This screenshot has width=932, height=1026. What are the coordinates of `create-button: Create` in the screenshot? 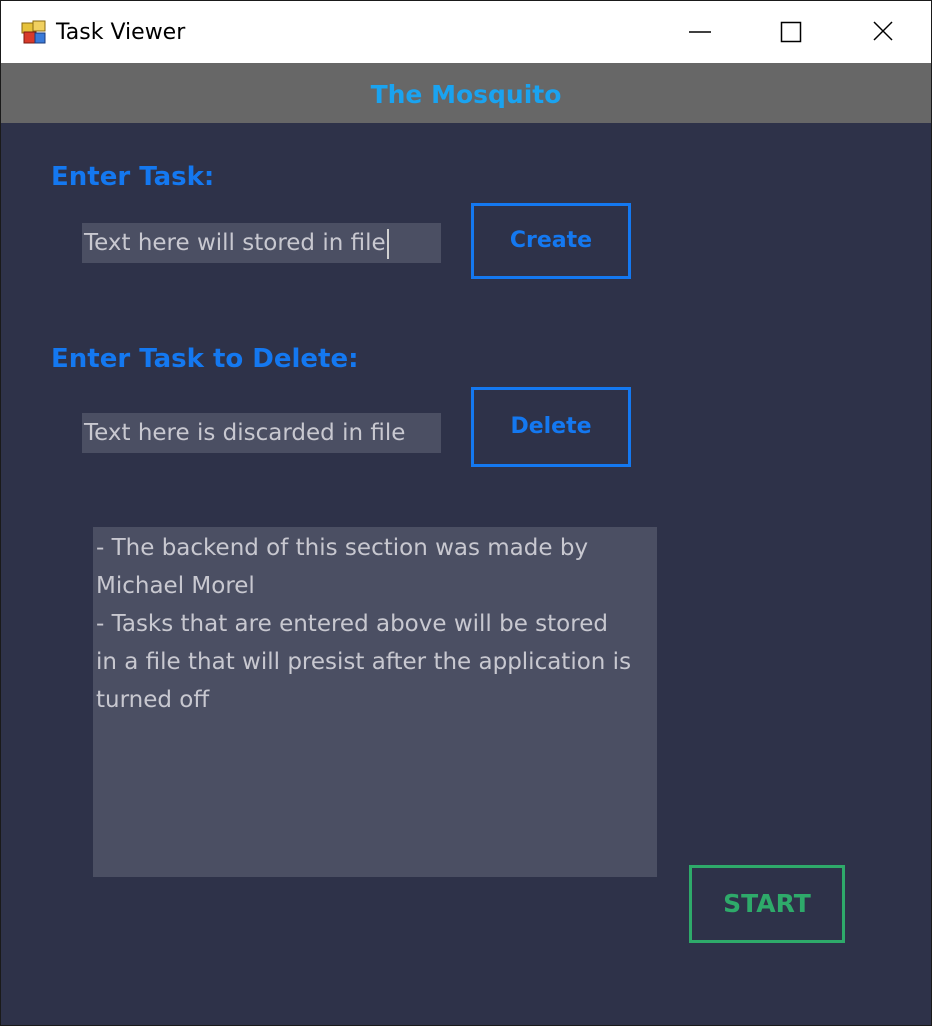 It's located at (551, 241).